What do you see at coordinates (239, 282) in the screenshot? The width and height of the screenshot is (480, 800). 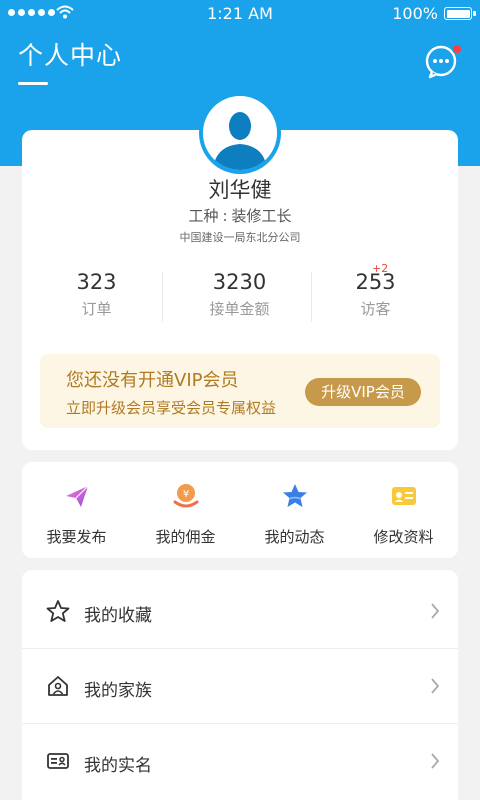 I see `stat-value: 3230` at bounding box center [239, 282].